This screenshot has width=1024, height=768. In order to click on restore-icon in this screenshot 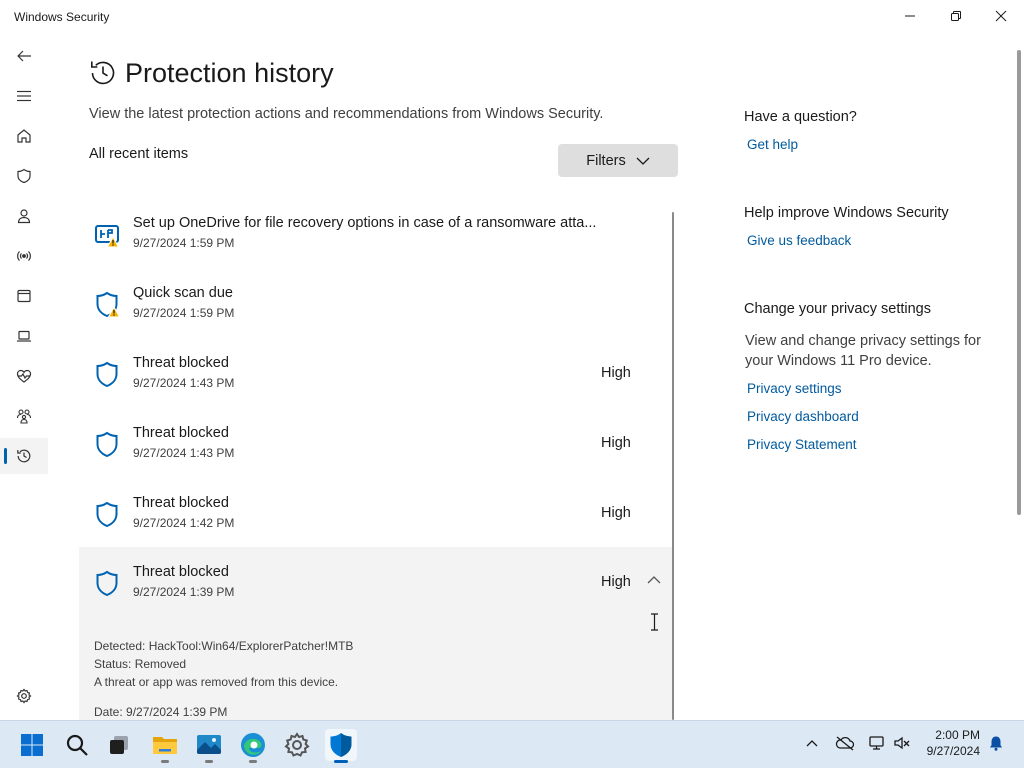, I will do `click(956, 16)`.